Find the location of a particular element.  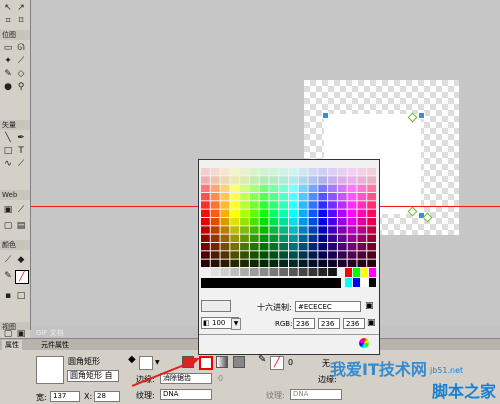

pen-icon: ✒ is located at coordinates (21, 138).